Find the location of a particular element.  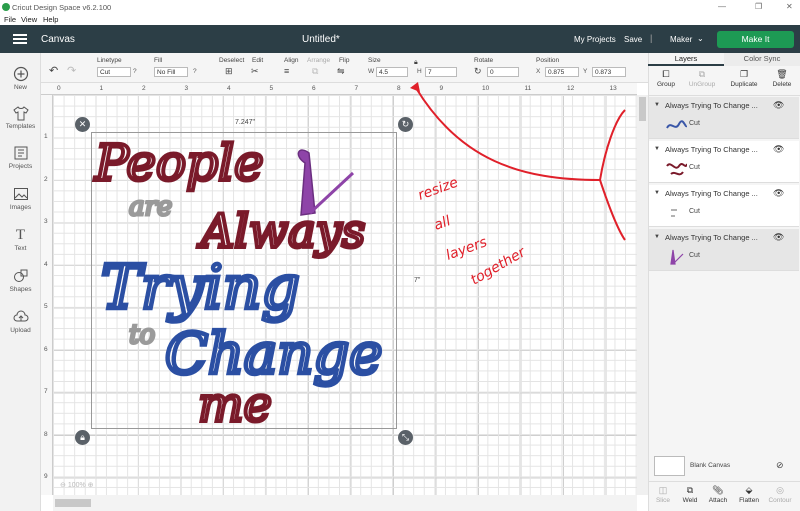

annotation-overlay: resize all layers together is located at coordinates (518, 185).